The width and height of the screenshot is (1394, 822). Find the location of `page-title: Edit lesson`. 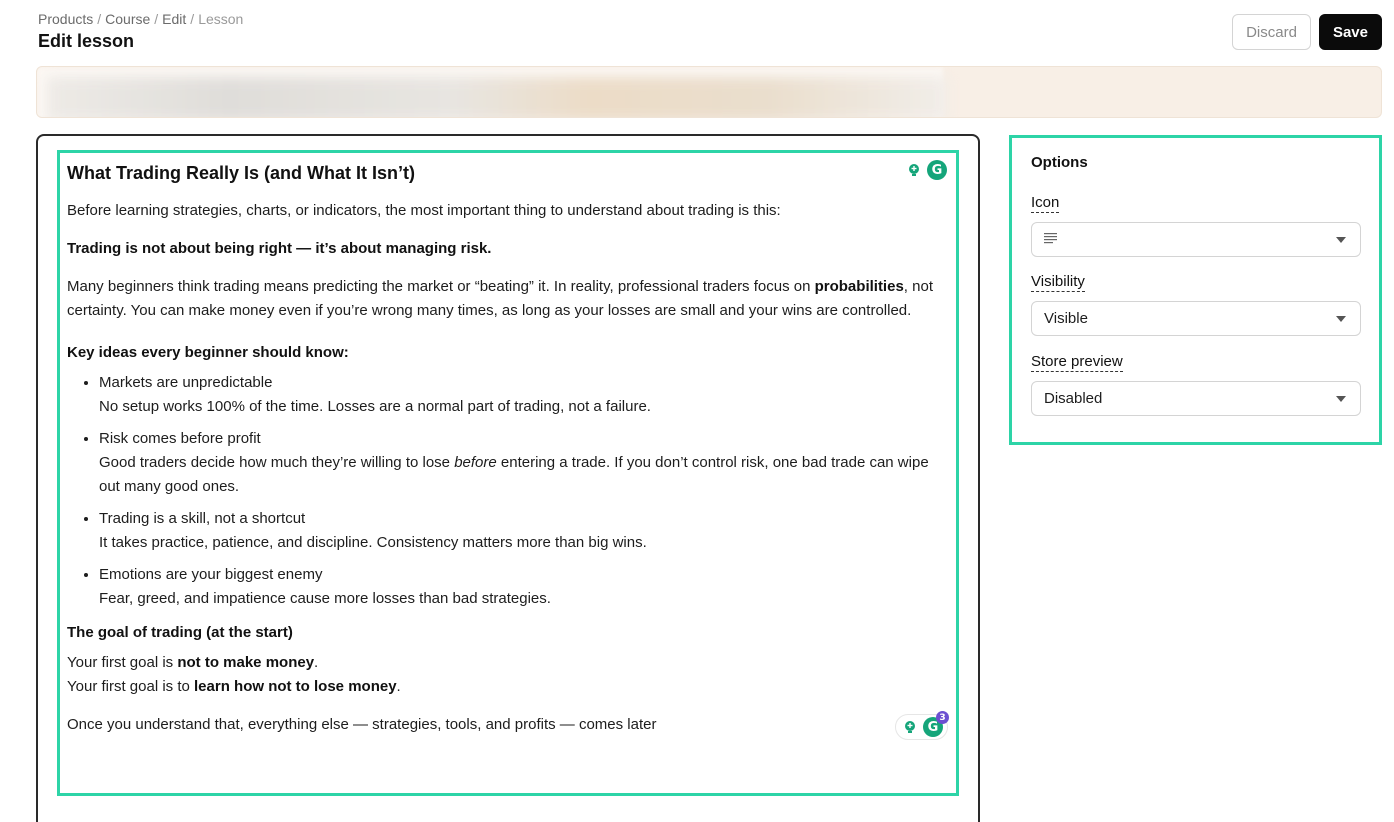

page-title: Edit lesson is located at coordinates (86, 41).